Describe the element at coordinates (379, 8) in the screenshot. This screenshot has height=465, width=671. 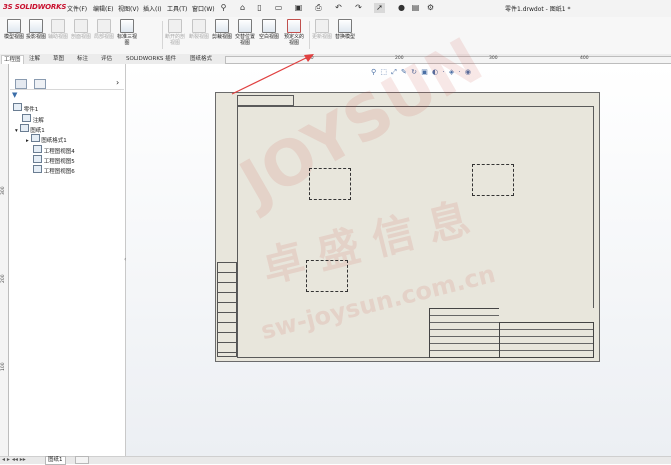
I see `select-icon: ➚` at that location.